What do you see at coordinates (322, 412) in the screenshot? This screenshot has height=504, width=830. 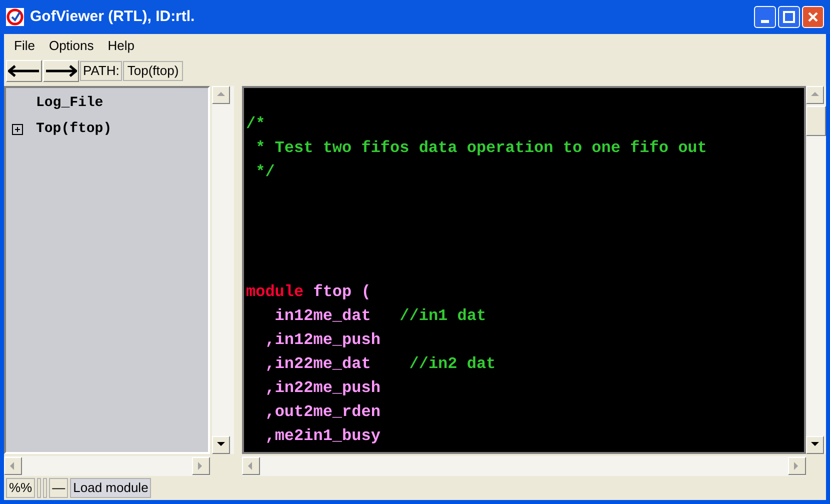 I see `code-line: ,out2me_rden` at bounding box center [322, 412].